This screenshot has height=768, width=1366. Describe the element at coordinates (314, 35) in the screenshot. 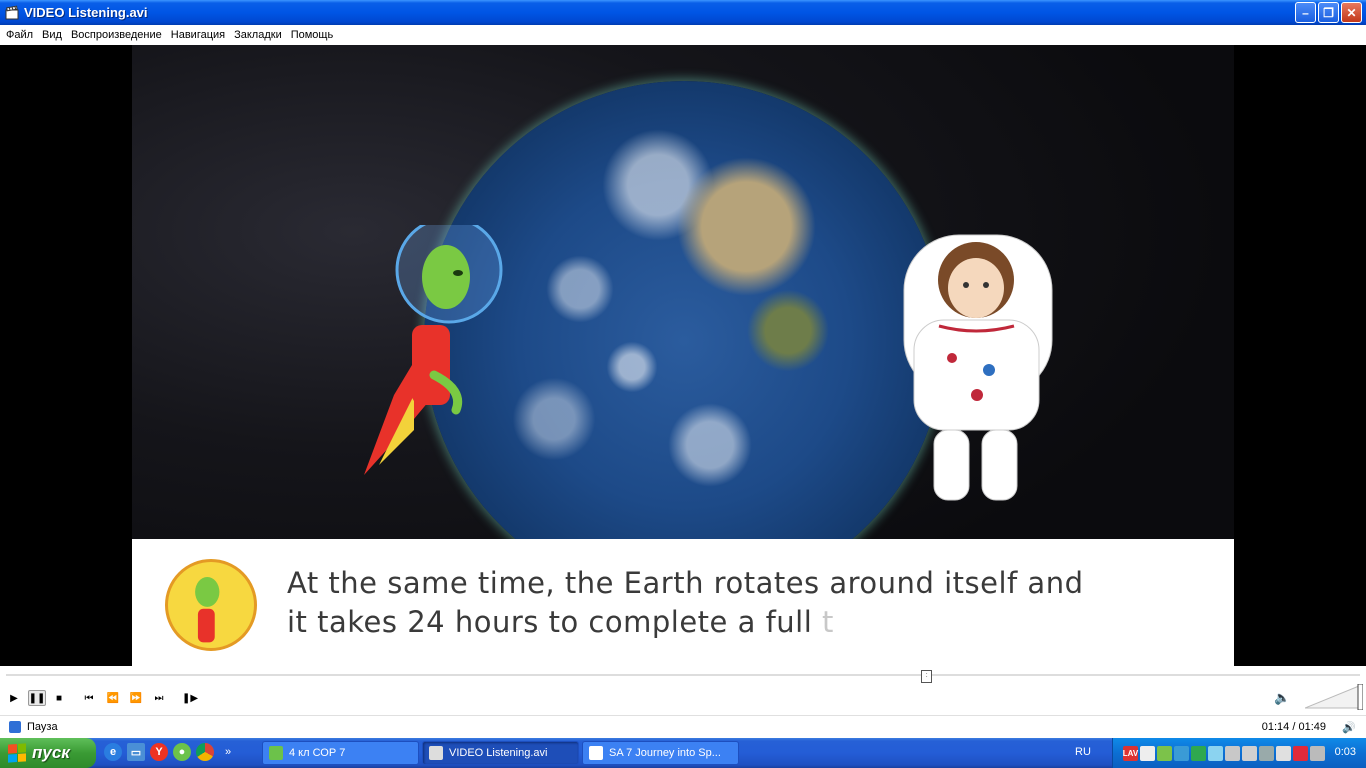

I see `menu-help: Помощь` at that location.